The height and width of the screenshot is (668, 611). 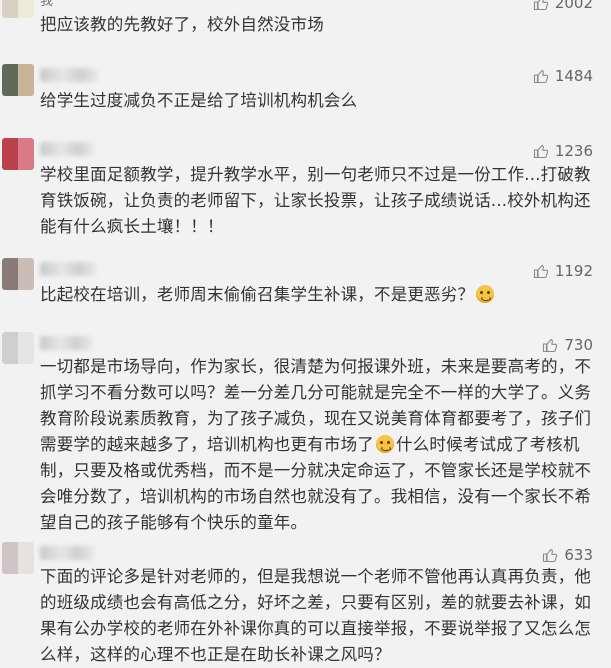 I want to click on comment-text: 把应该教的先教好了，校外自然没市场, so click(x=182, y=24).